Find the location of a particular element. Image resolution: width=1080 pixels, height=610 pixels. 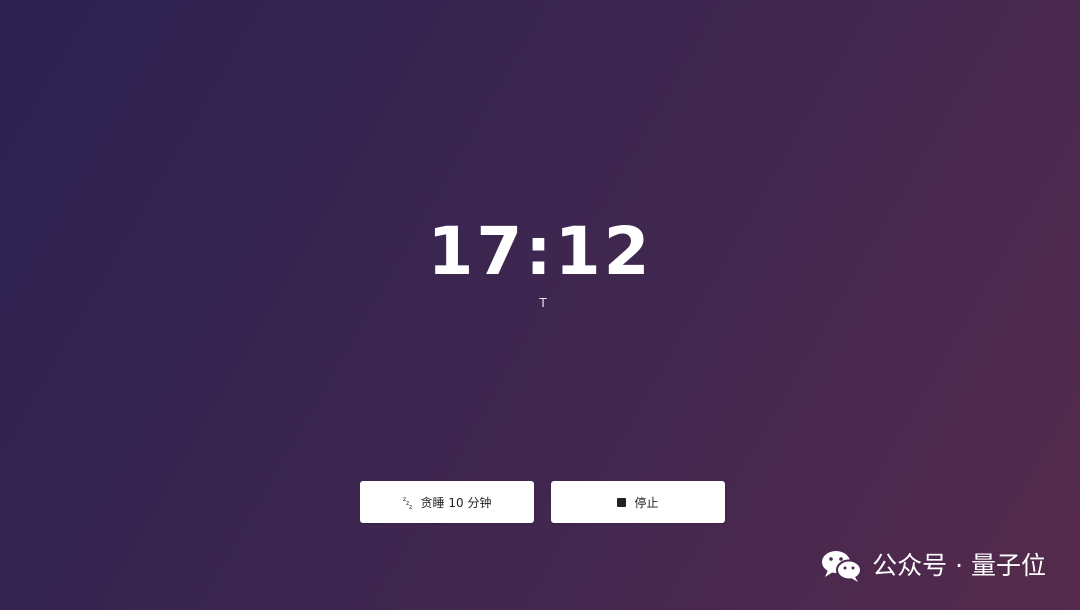

snooze-button-label: 贪睡 10 分钟 is located at coordinates (456, 502).